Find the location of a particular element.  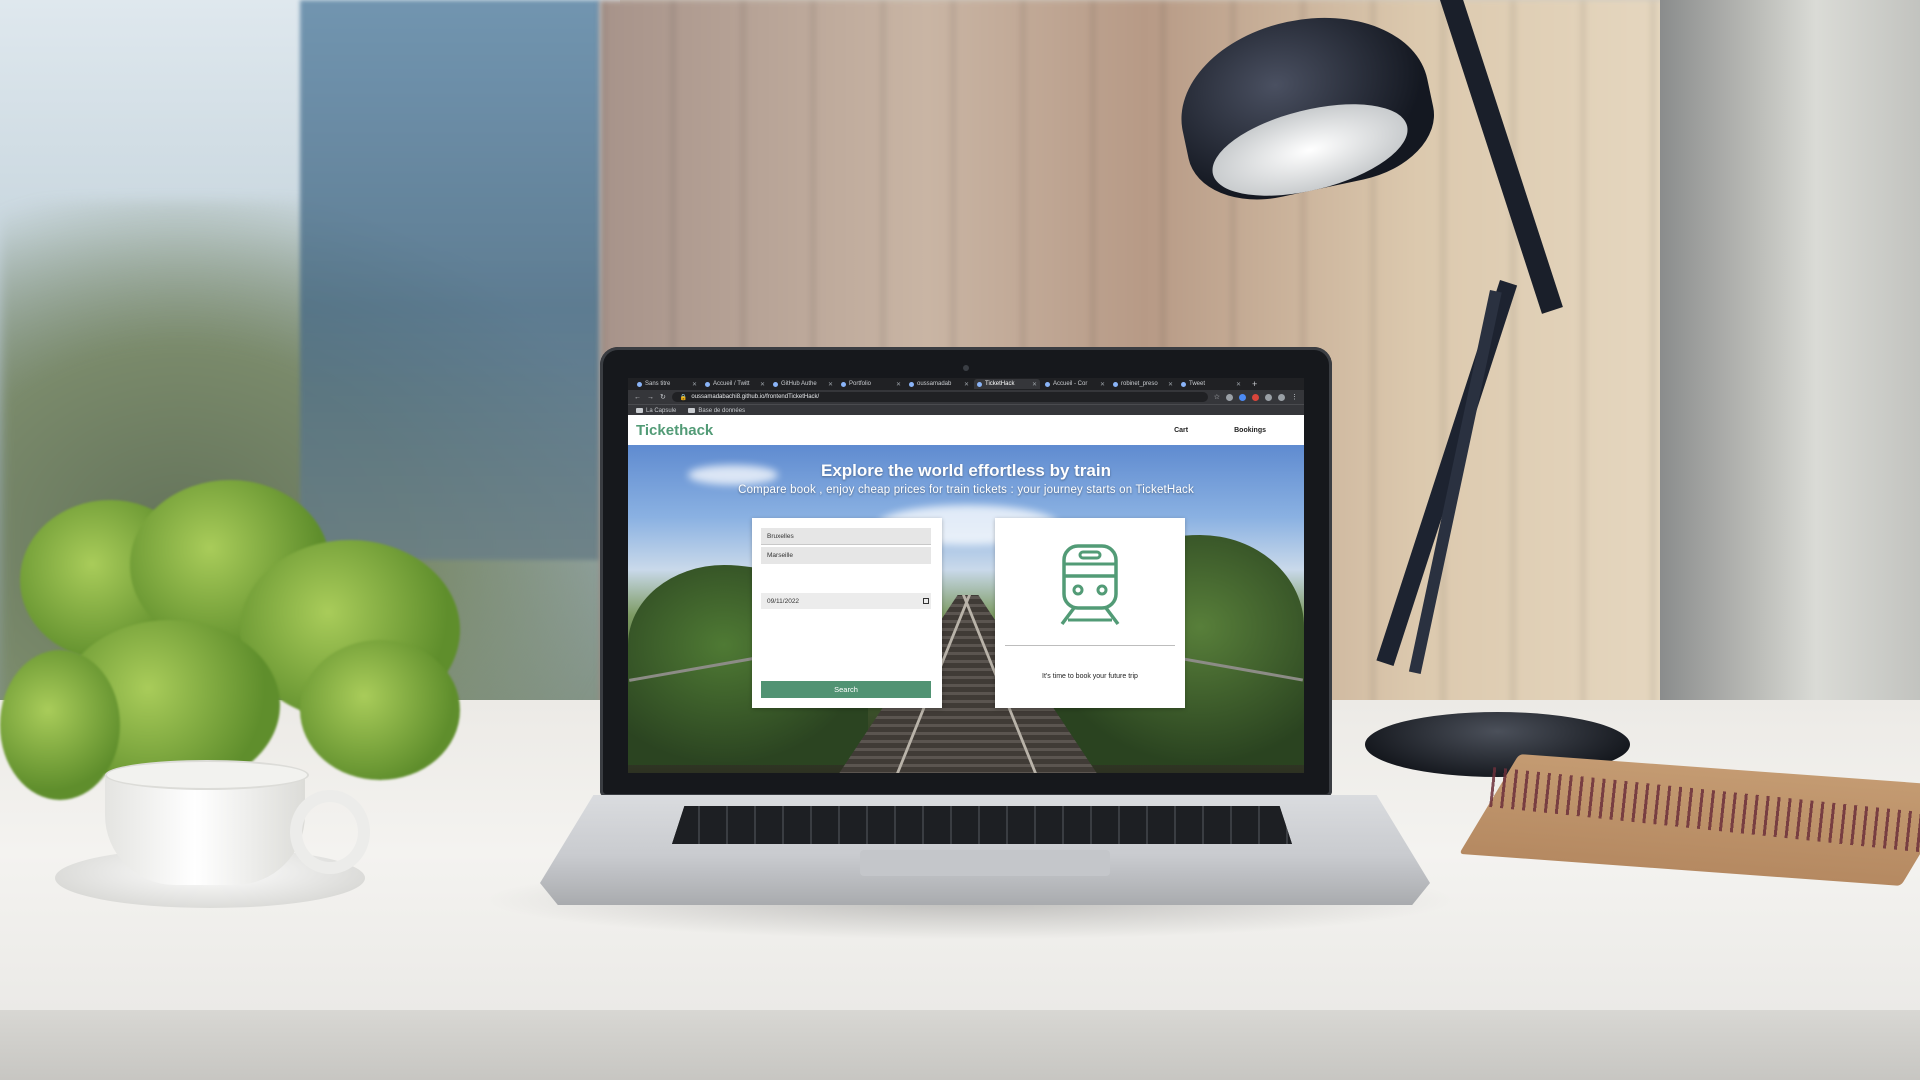

browser-tab: Accueil - Cor ✕ is located at coordinates (1075, 384).